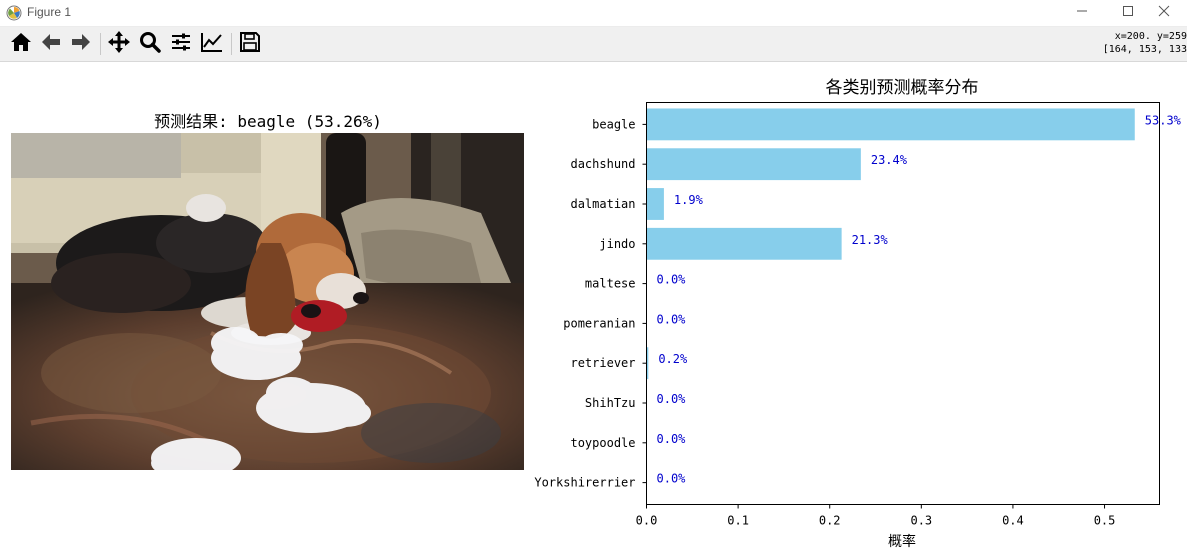  I want to click on category-label: toypoodle, so click(602, 443).